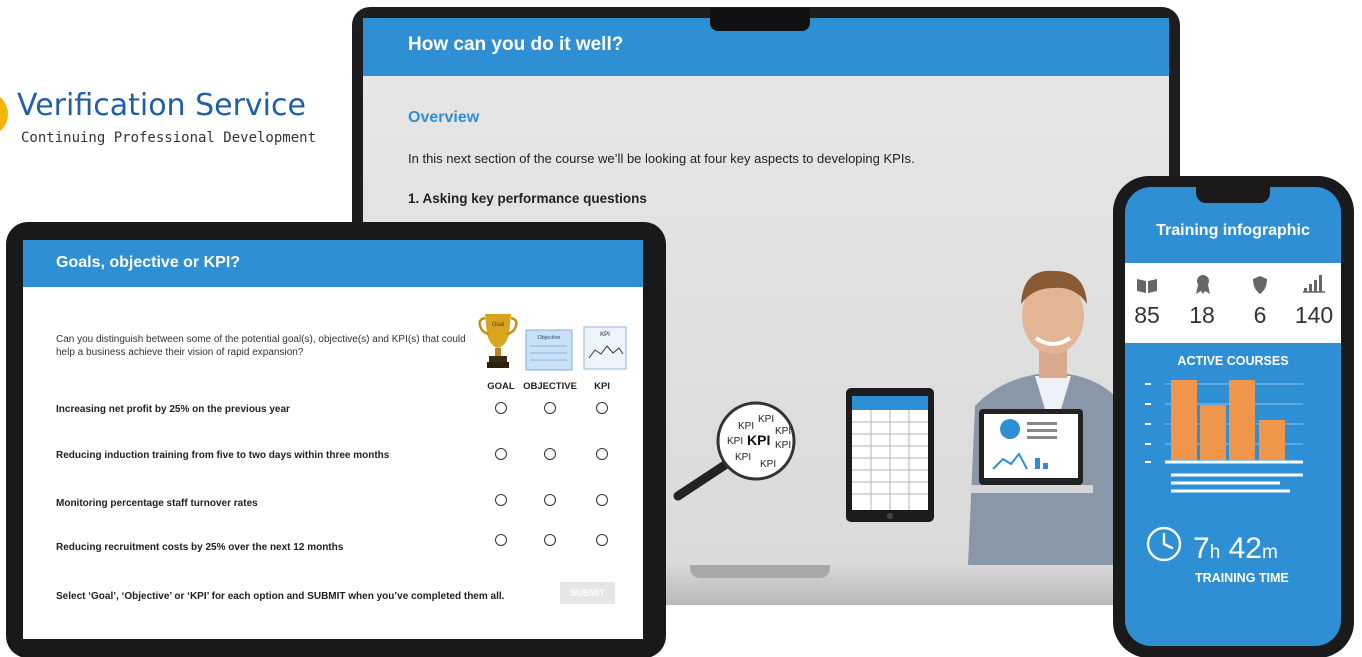  I want to click on active-courses-label: ACTIVE COURSES, so click(1233, 361).